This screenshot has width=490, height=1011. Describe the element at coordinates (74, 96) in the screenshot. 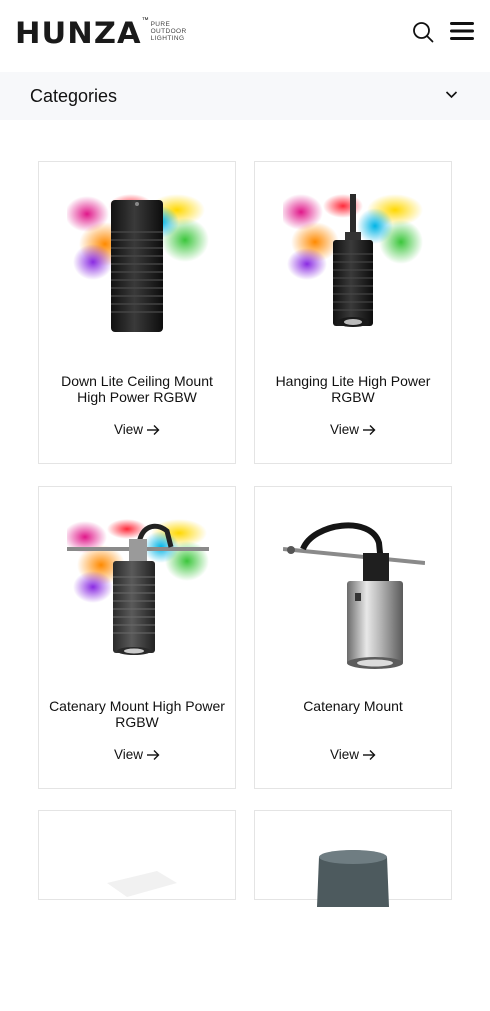

I see `categories-label: Categories` at that location.